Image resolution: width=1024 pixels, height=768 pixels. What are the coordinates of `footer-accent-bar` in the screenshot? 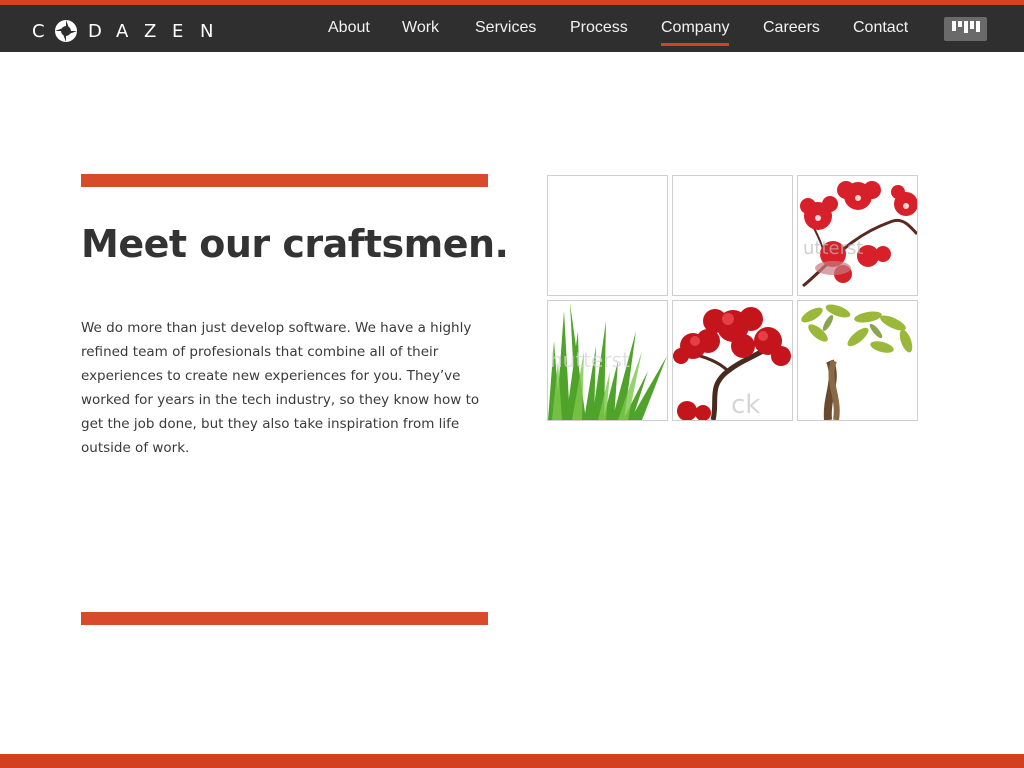 It's located at (512, 761).